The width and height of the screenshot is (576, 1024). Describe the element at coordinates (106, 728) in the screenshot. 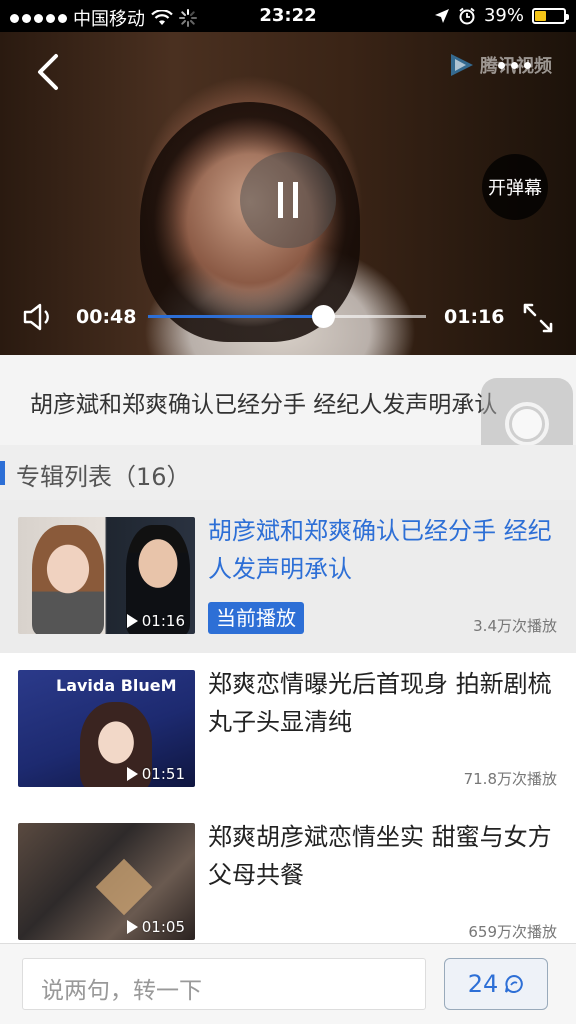

I see `video-thumbnail: Lavida BlueM 01:51` at that location.